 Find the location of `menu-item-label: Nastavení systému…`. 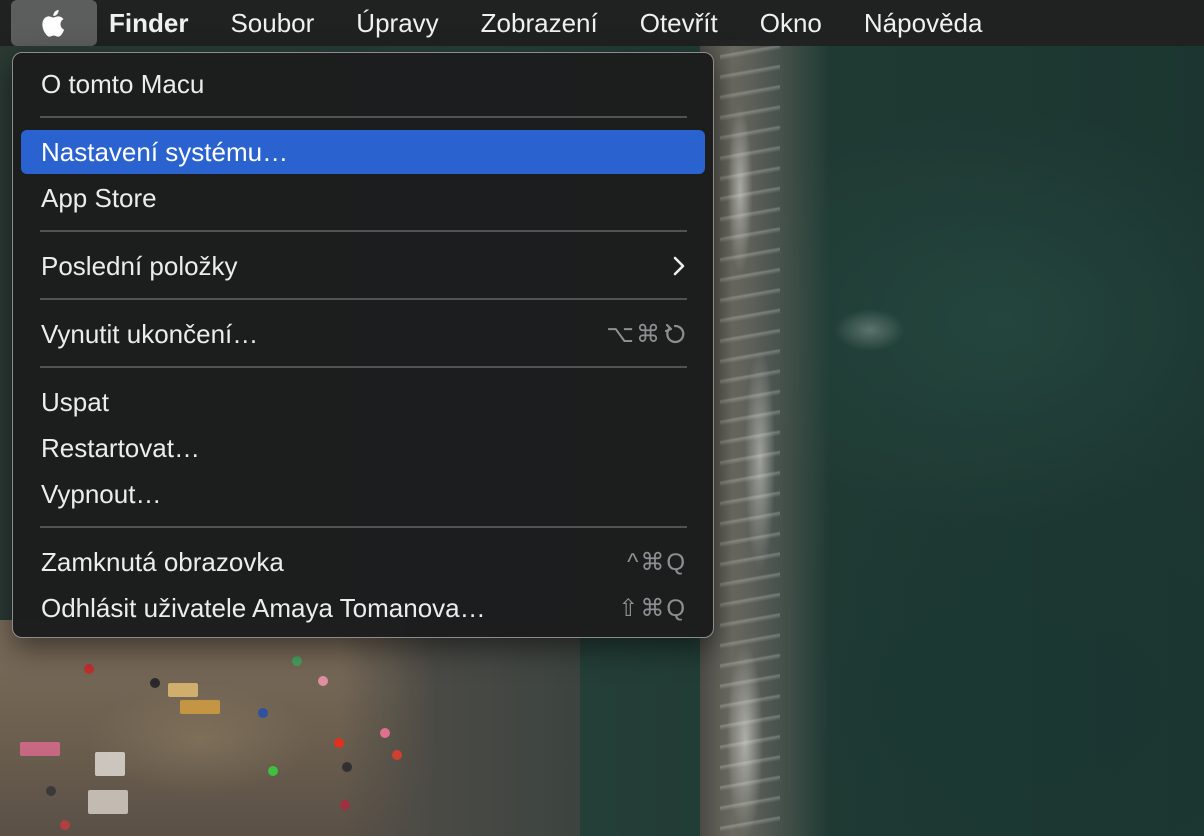

menu-item-label: Nastavení systému… is located at coordinates (165, 151).